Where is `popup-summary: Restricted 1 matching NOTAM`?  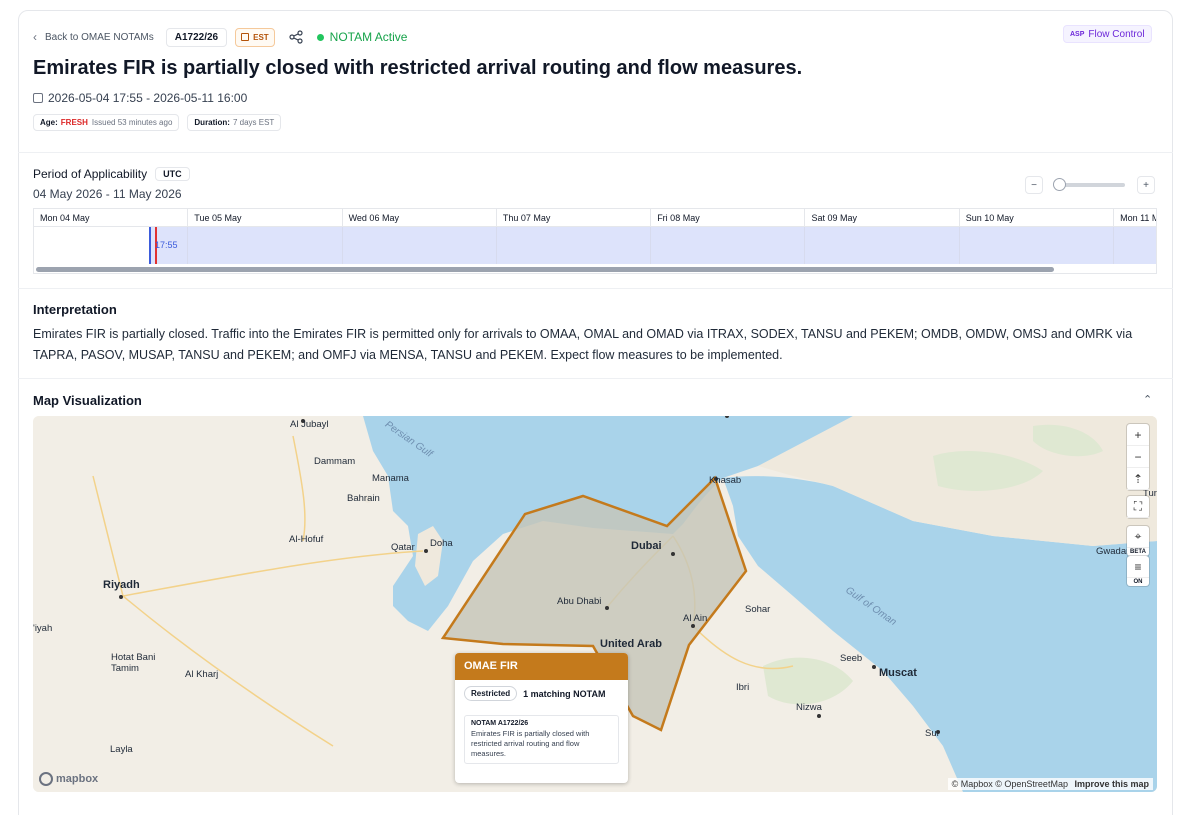
popup-summary: Restricted 1 matching NOTAM is located at coordinates (541, 693).